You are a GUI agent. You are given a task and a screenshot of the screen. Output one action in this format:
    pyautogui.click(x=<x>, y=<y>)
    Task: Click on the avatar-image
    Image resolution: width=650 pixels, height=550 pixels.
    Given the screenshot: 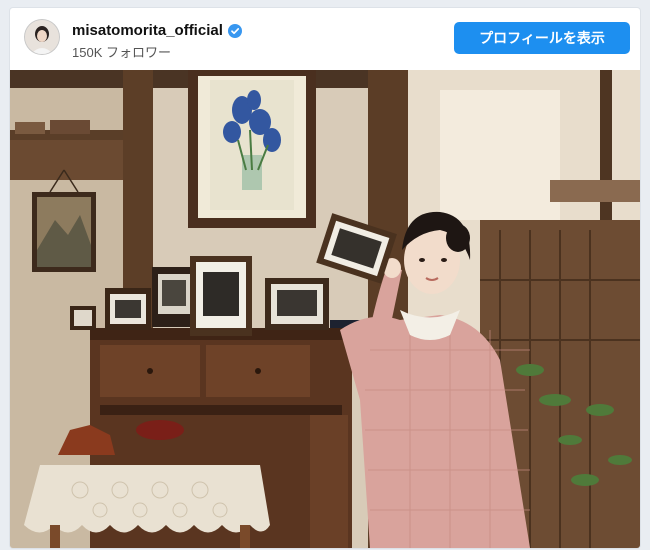 What is the action you would take?
    pyautogui.click(x=42, y=37)
    